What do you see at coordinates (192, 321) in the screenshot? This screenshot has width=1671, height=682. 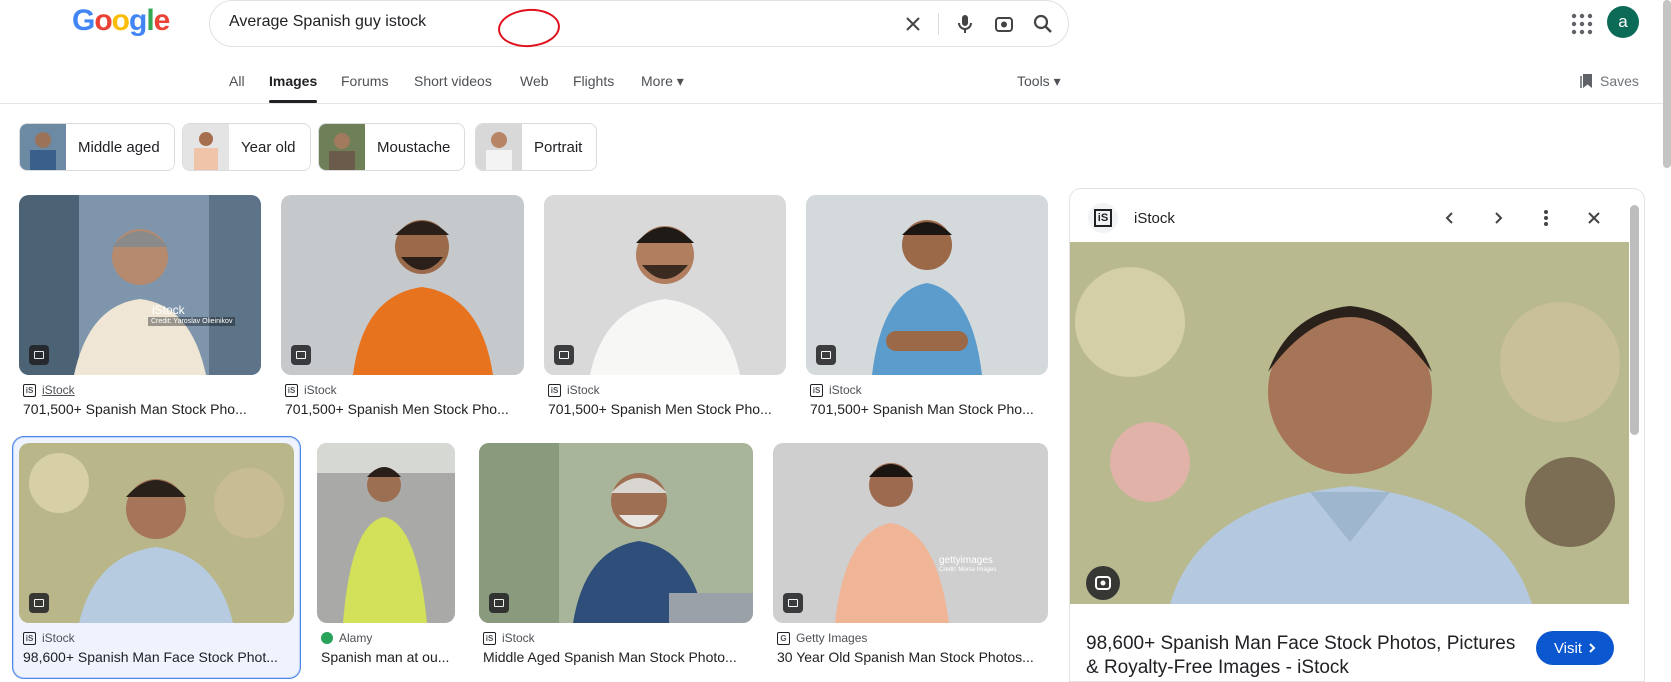 I see `image-credit-text: Credit: Yaroslav Olieinikov` at bounding box center [192, 321].